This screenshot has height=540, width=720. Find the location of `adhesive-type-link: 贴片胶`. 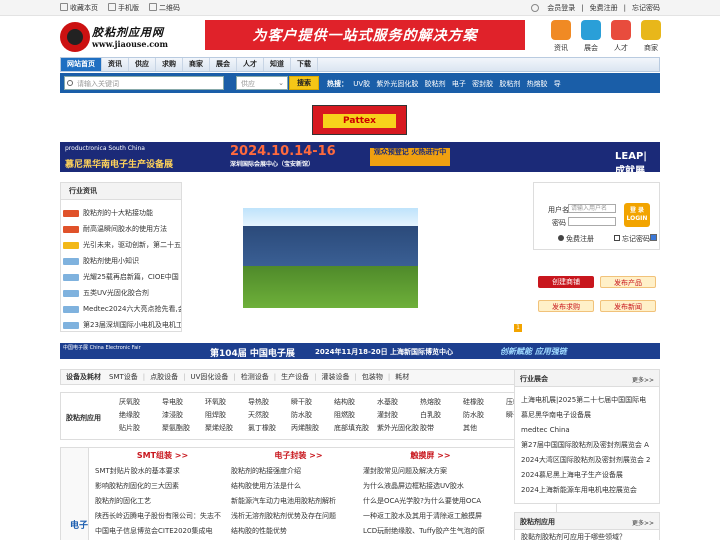

adhesive-type-link: 贴片胶 is located at coordinates (140, 428).